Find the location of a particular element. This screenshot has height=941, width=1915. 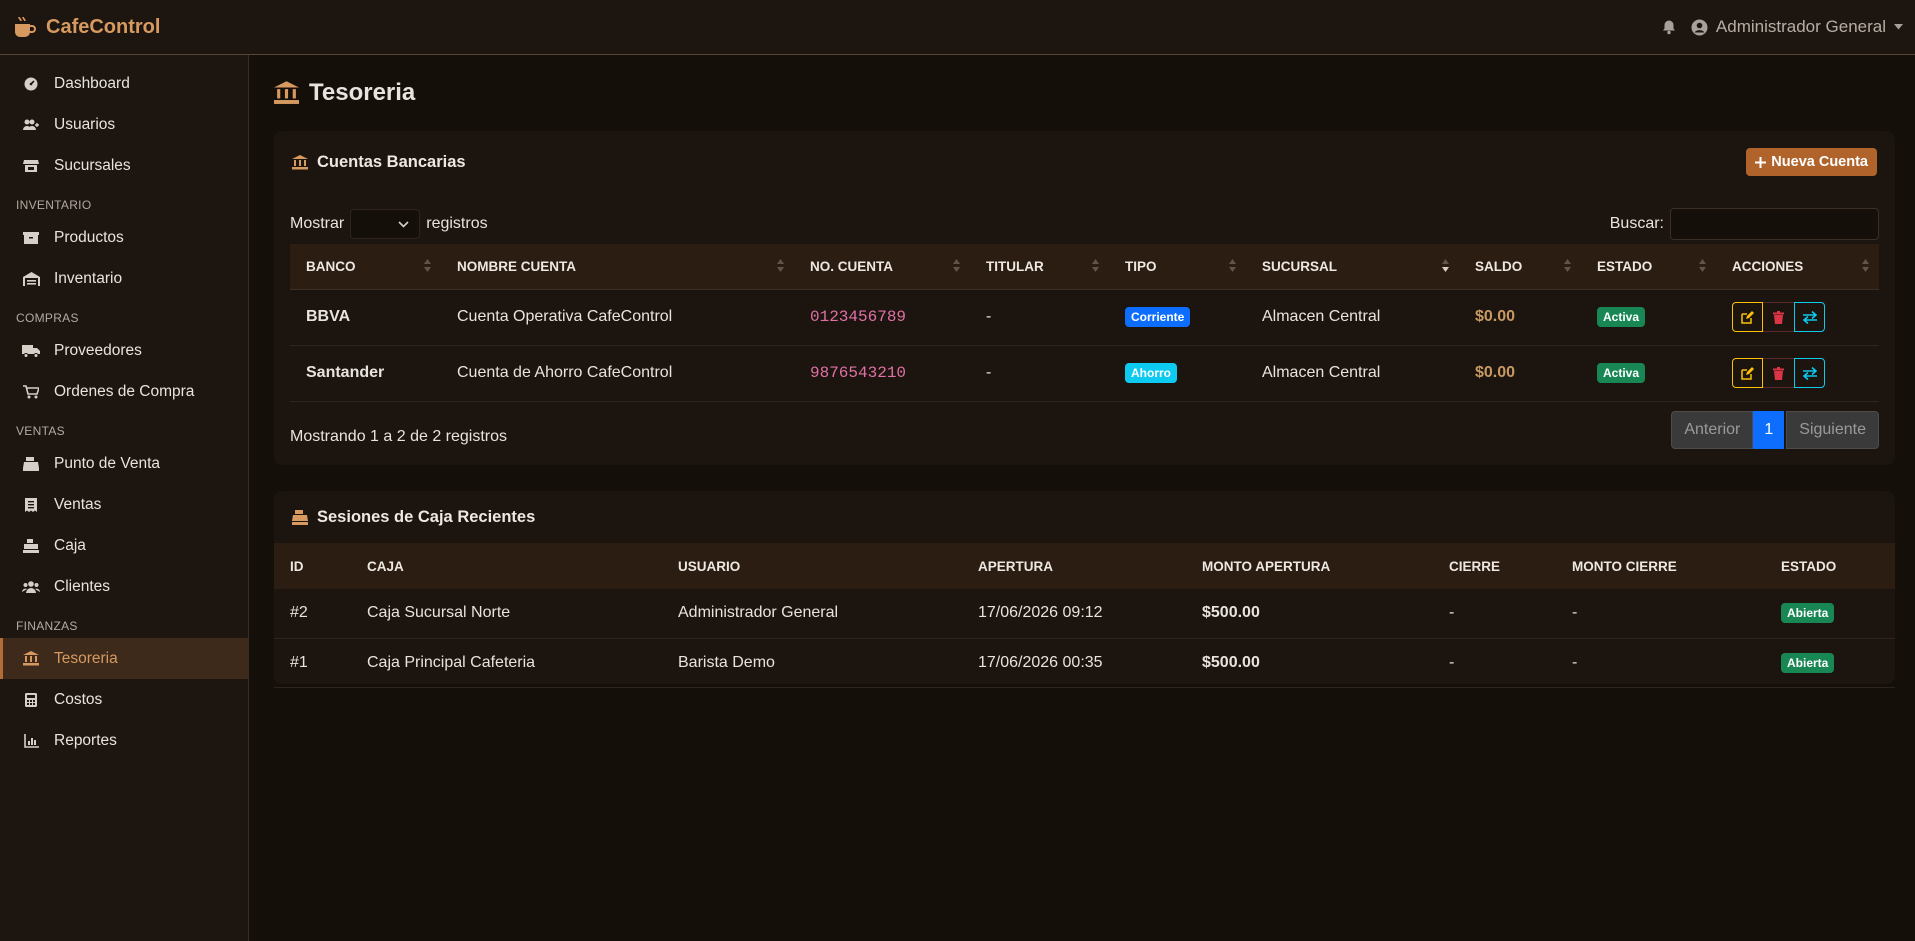

column-header-nombre-cuenta: NOMBRE CUENTA is located at coordinates (617, 267).